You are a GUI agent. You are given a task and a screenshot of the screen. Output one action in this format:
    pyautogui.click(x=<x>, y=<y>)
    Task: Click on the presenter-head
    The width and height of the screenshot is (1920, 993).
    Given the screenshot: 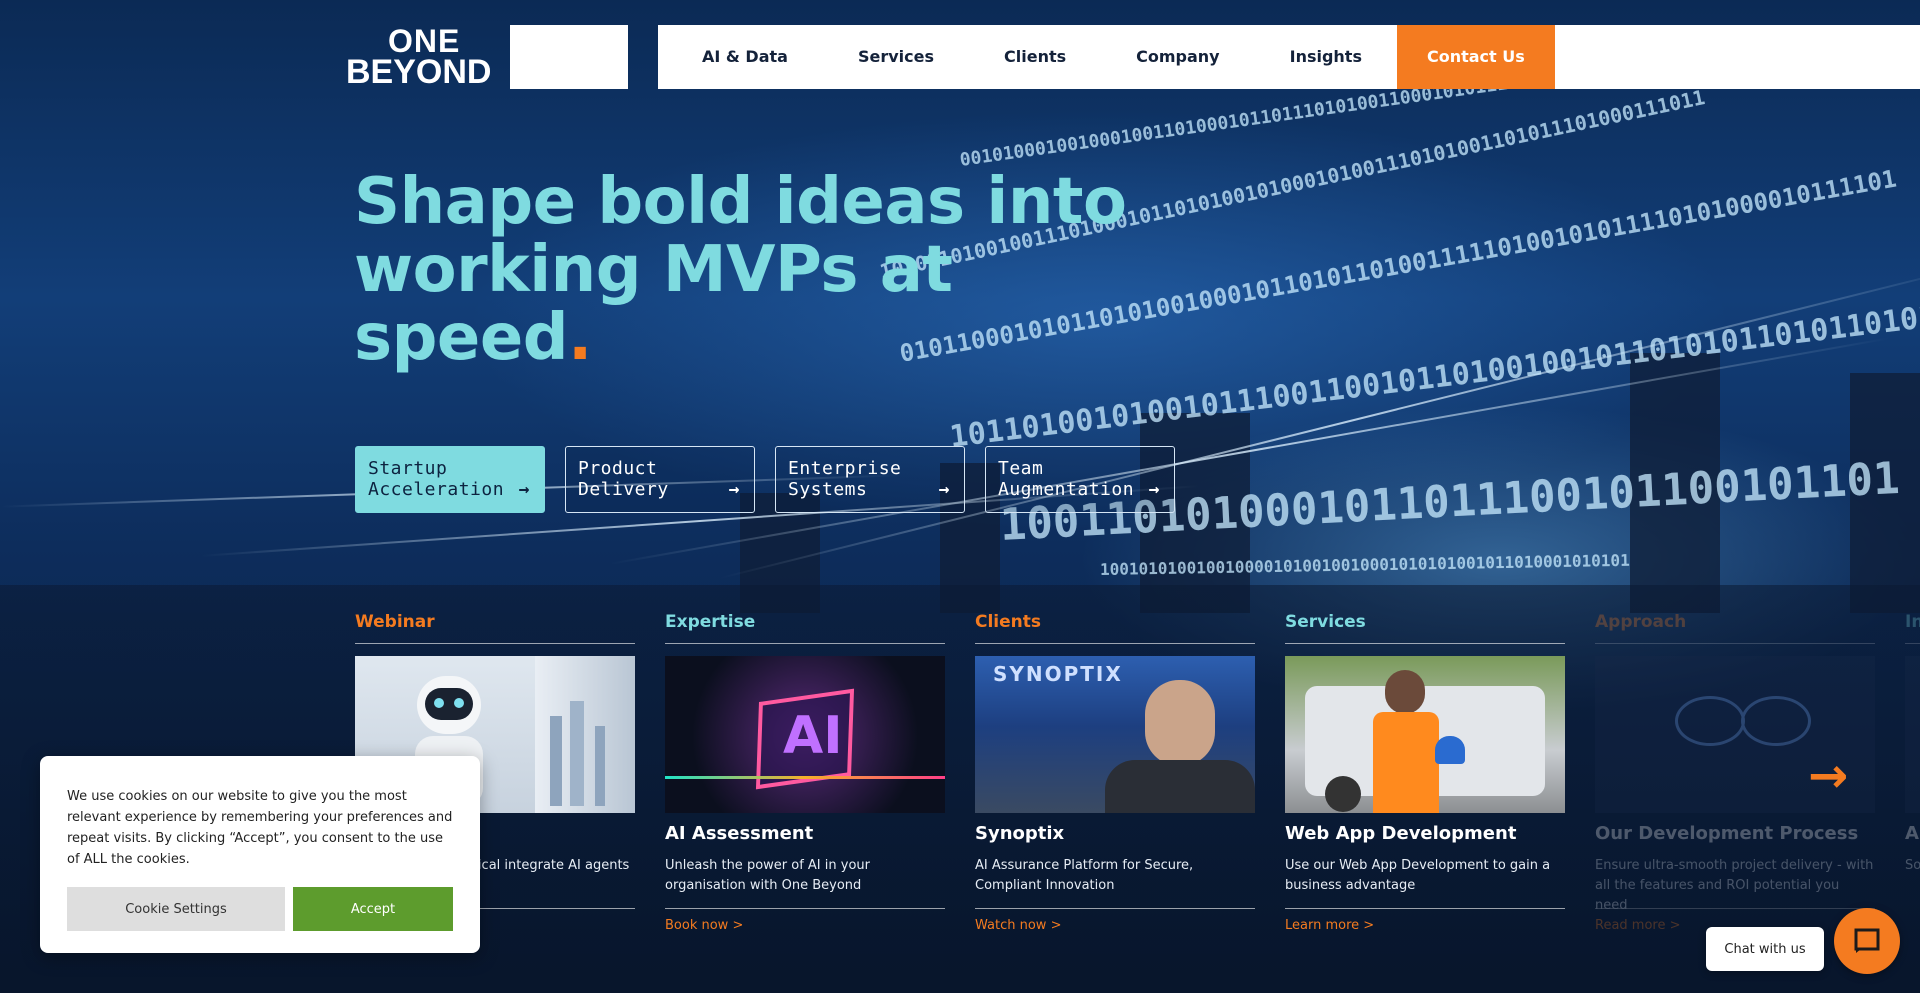 What is the action you would take?
    pyautogui.click(x=1180, y=723)
    